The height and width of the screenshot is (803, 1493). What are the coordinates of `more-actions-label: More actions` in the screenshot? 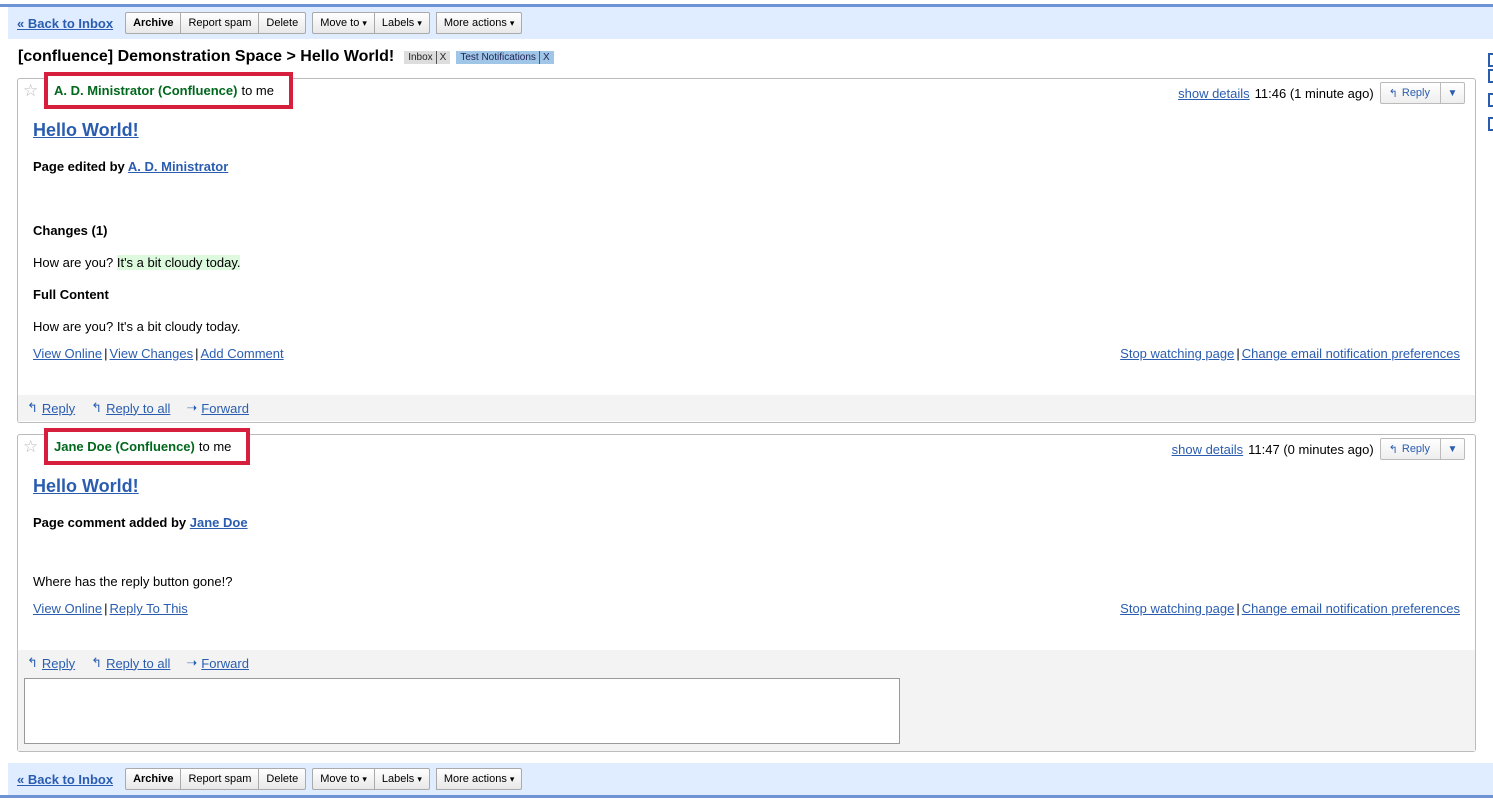 It's located at (475, 23).